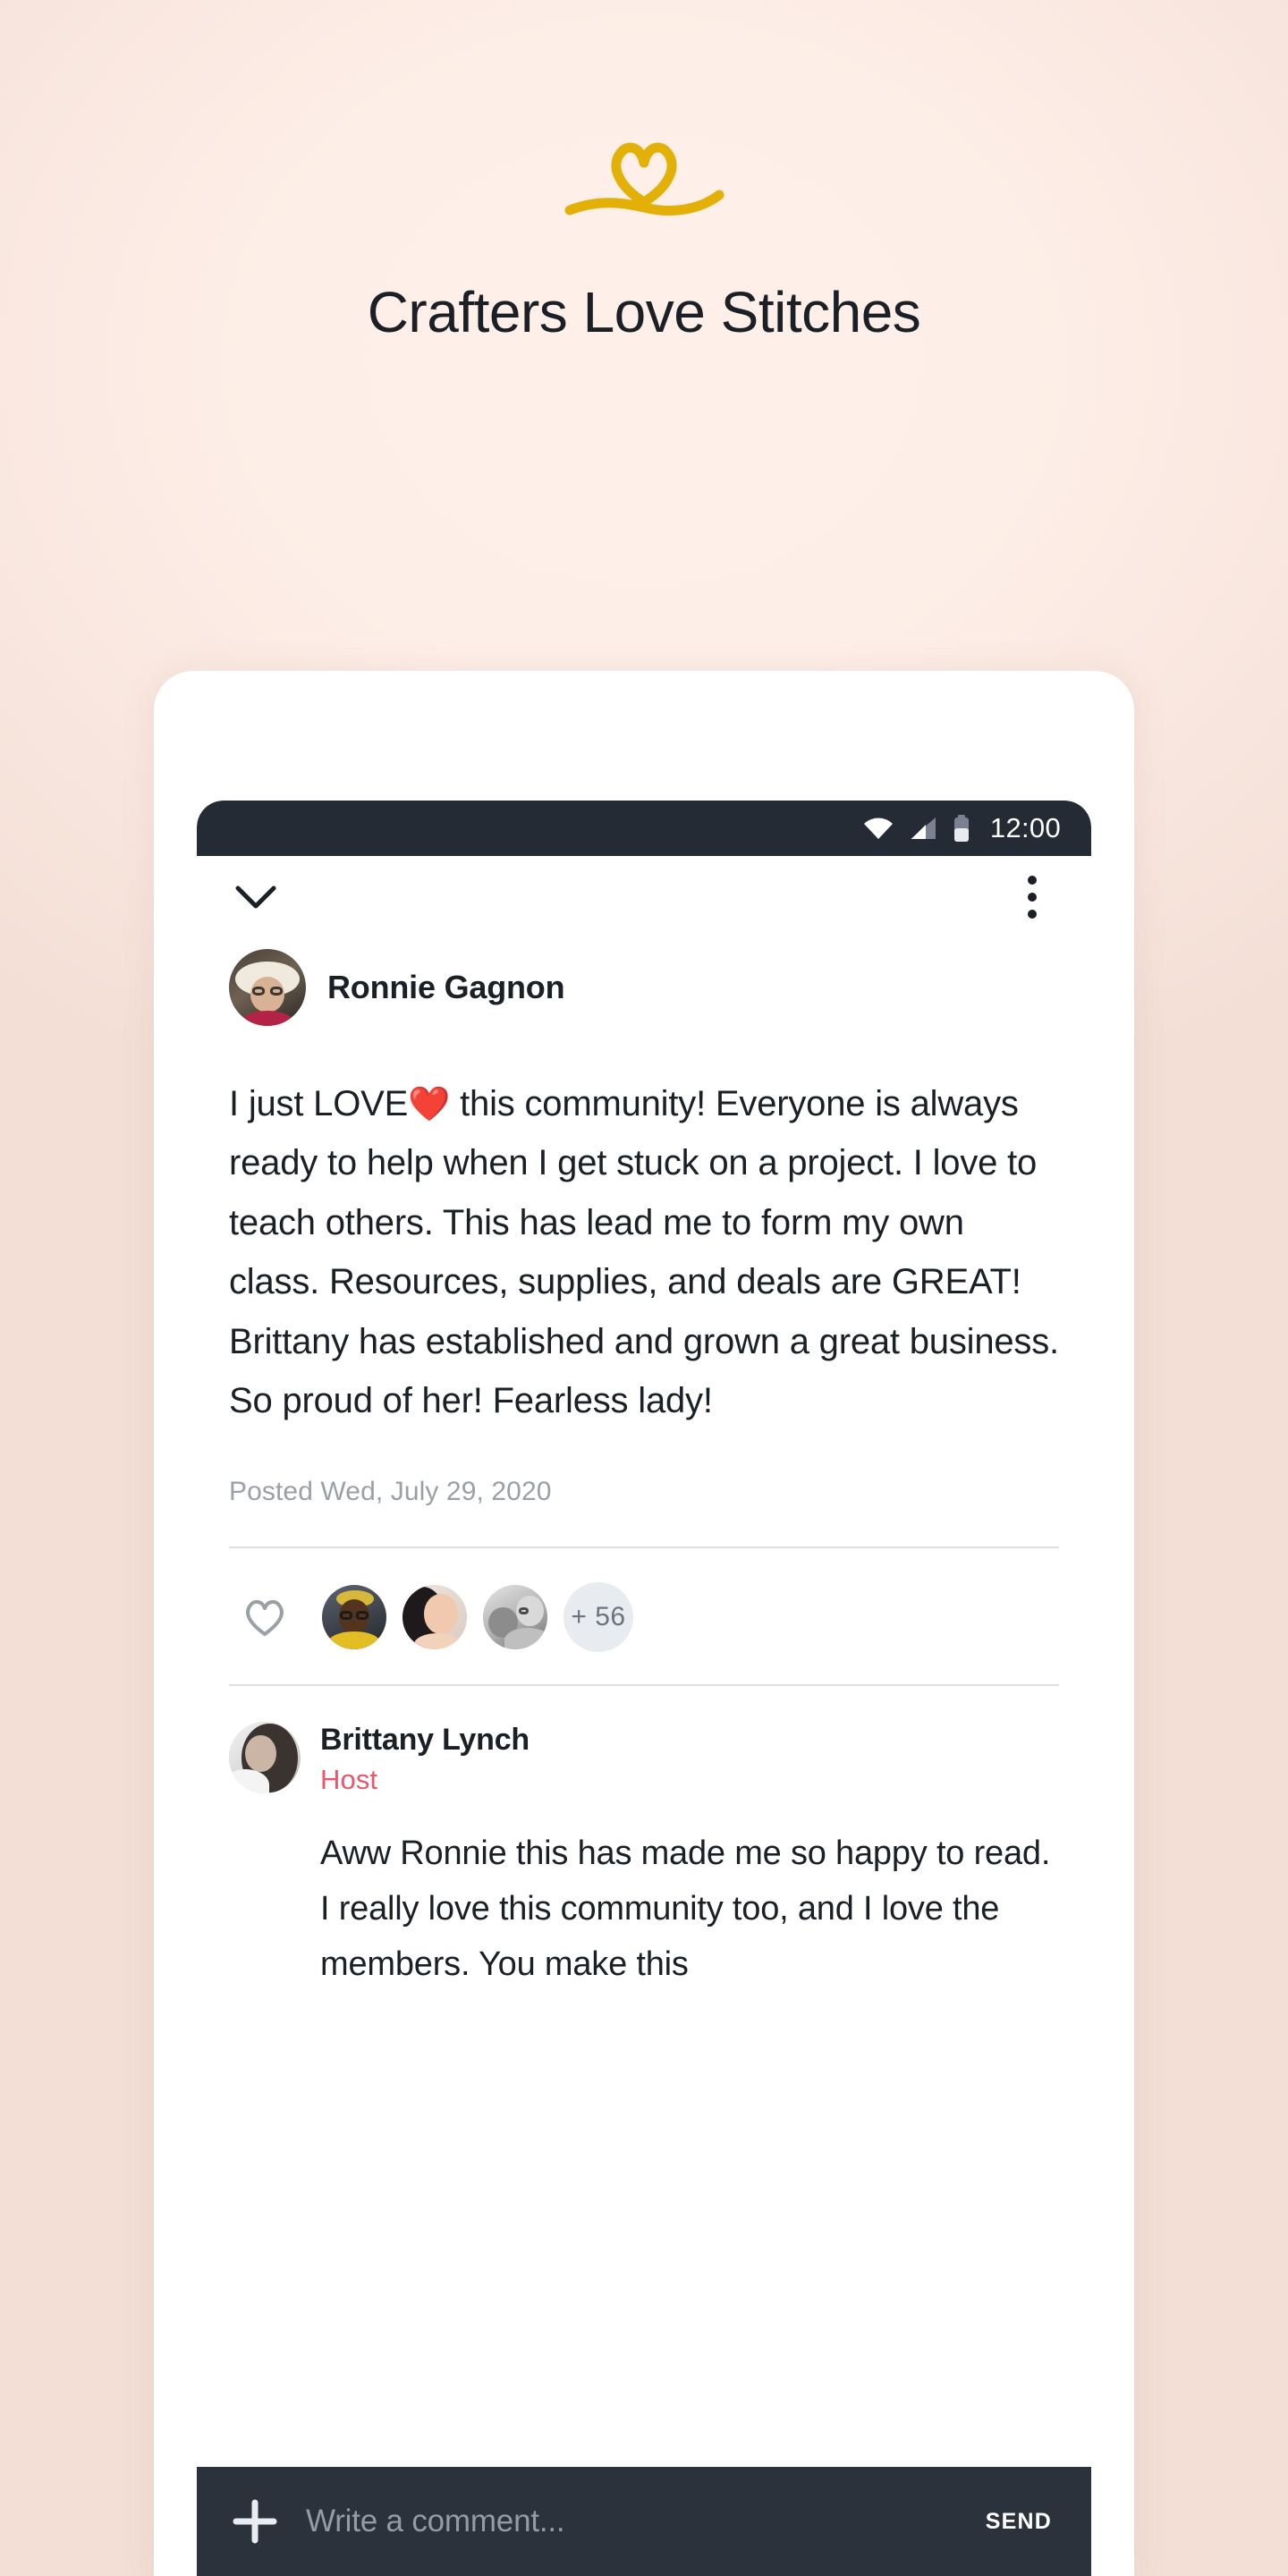 This screenshot has height=2576, width=1288. I want to click on chevron-down-icon, so click(256, 897).